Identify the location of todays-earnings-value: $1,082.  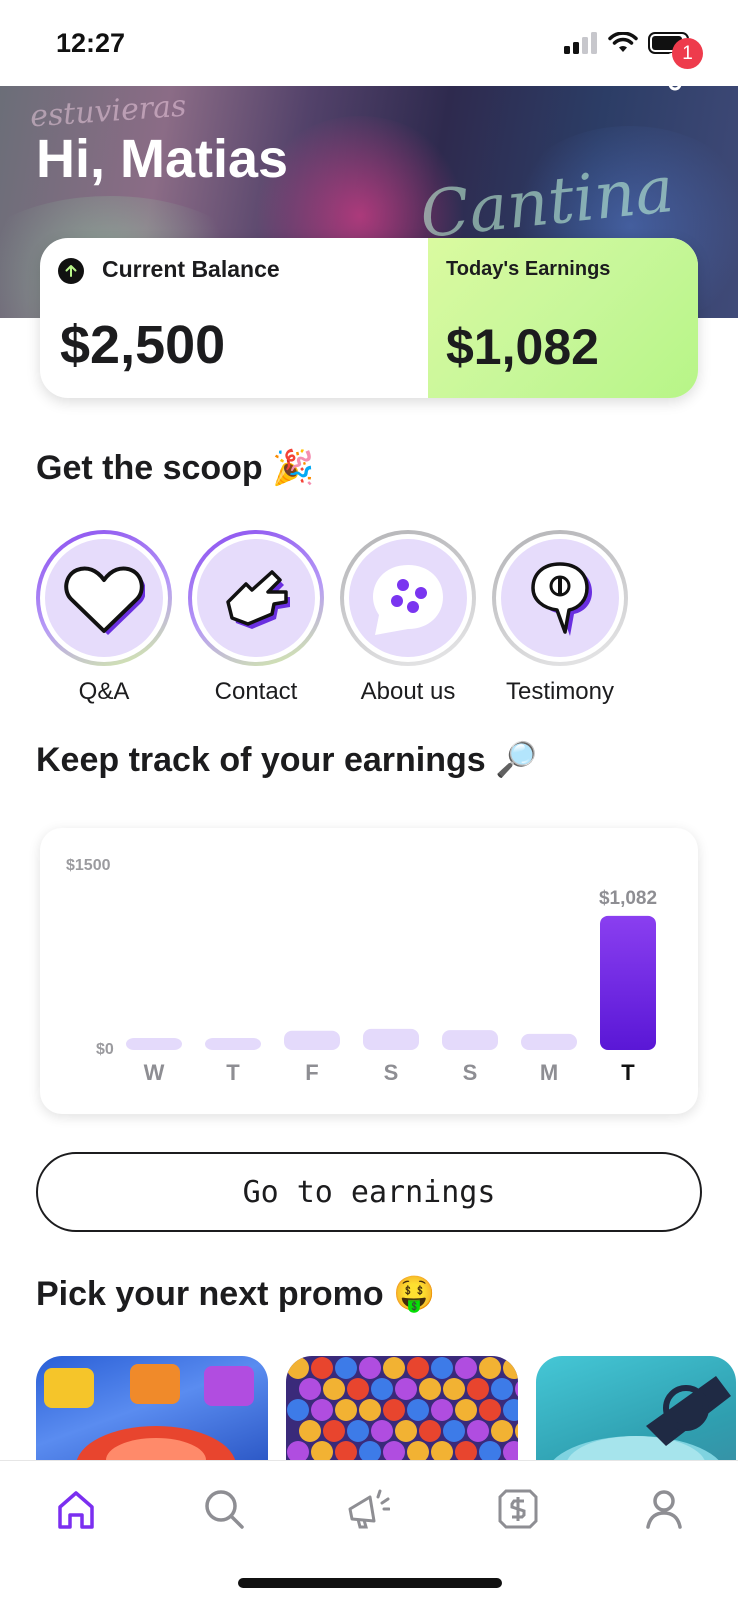
(522, 347).